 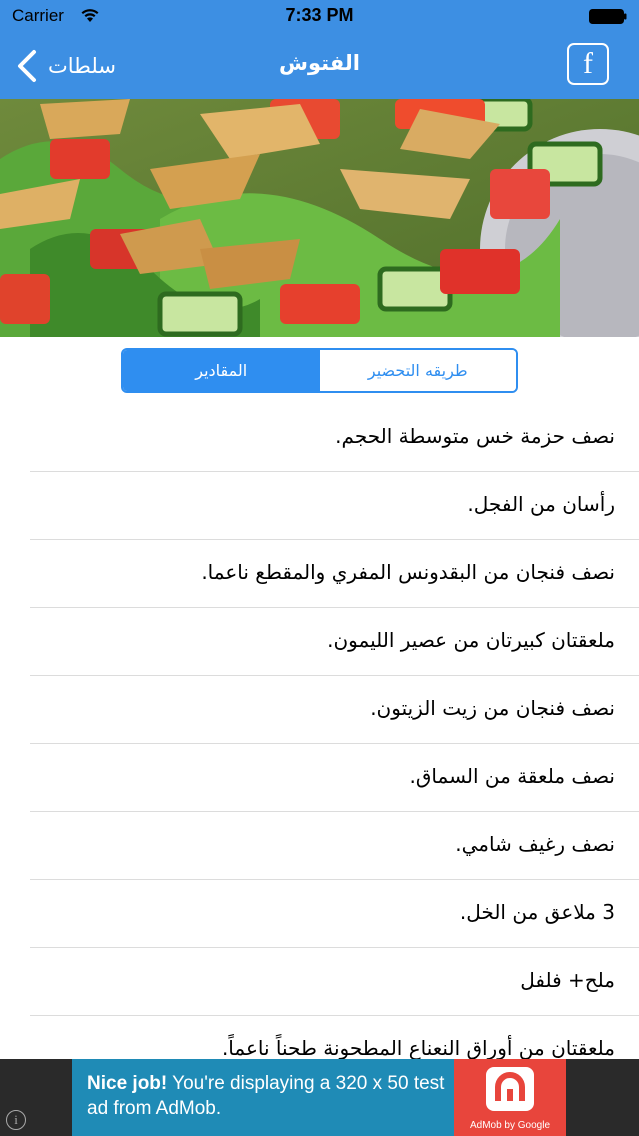 What do you see at coordinates (127, 1083) in the screenshot?
I see `ad-headline: Nice job!` at bounding box center [127, 1083].